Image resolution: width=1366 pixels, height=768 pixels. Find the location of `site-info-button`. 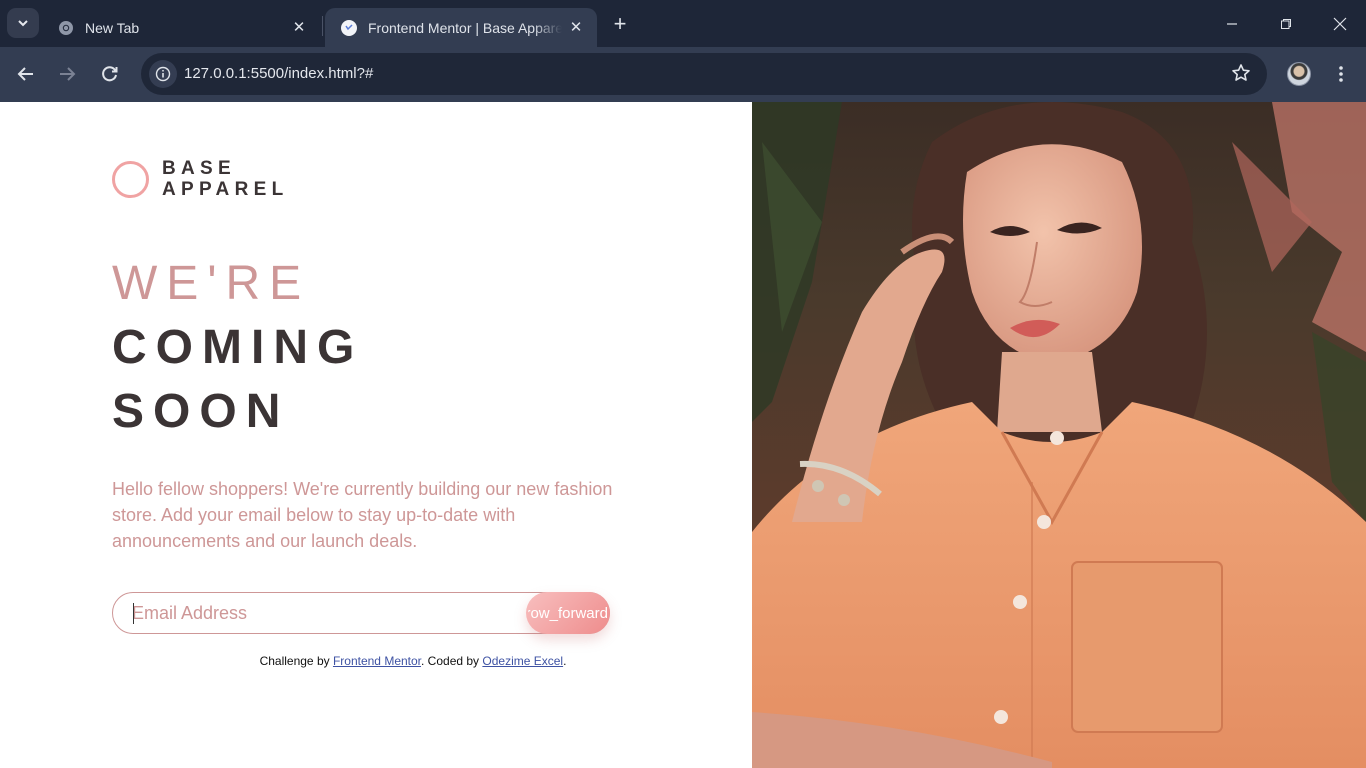

site-info-button is located at coordinates (163, 74).